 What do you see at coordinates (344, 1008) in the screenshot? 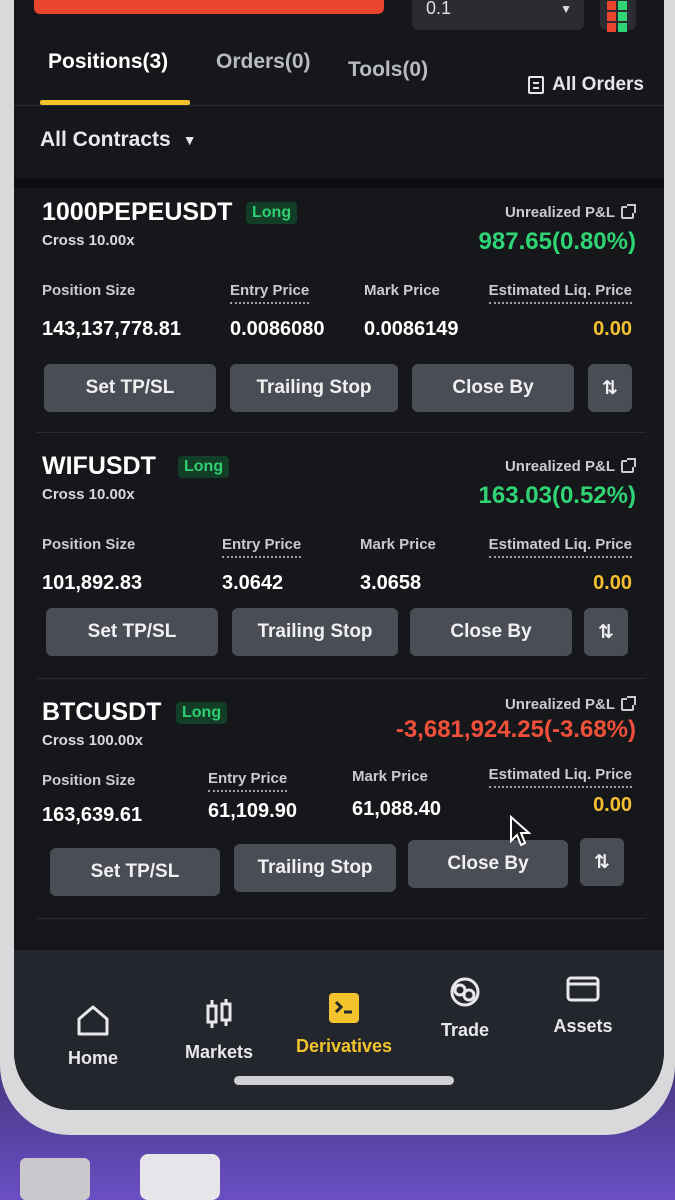
I see `derivatives-icon` at bounding box center [344, 1008].